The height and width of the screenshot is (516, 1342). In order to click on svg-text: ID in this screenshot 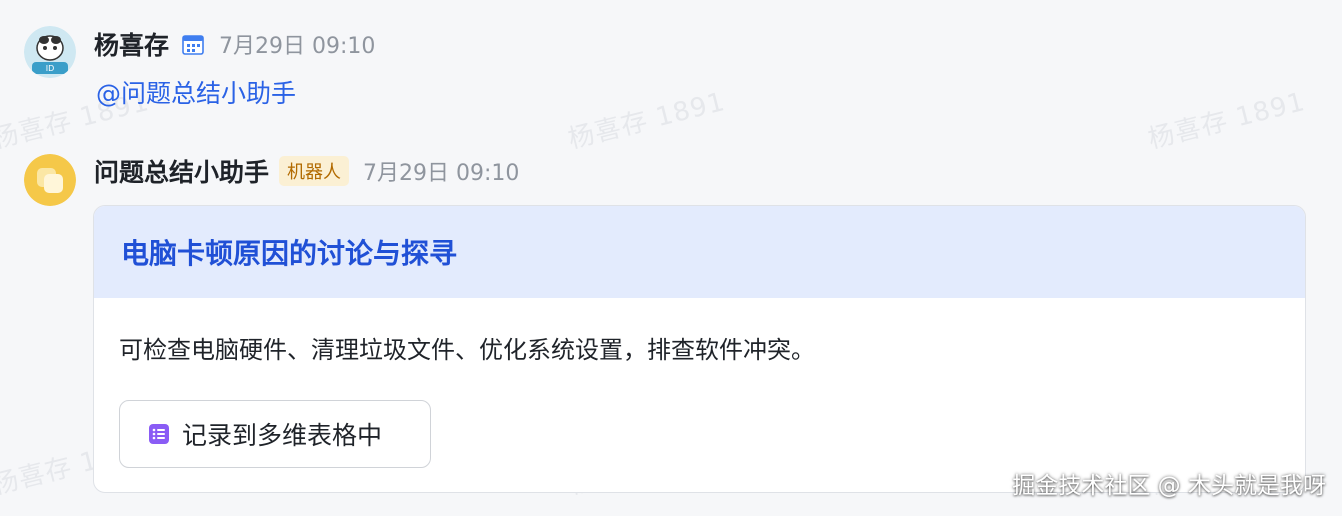, I will do `click(50, 68)`.